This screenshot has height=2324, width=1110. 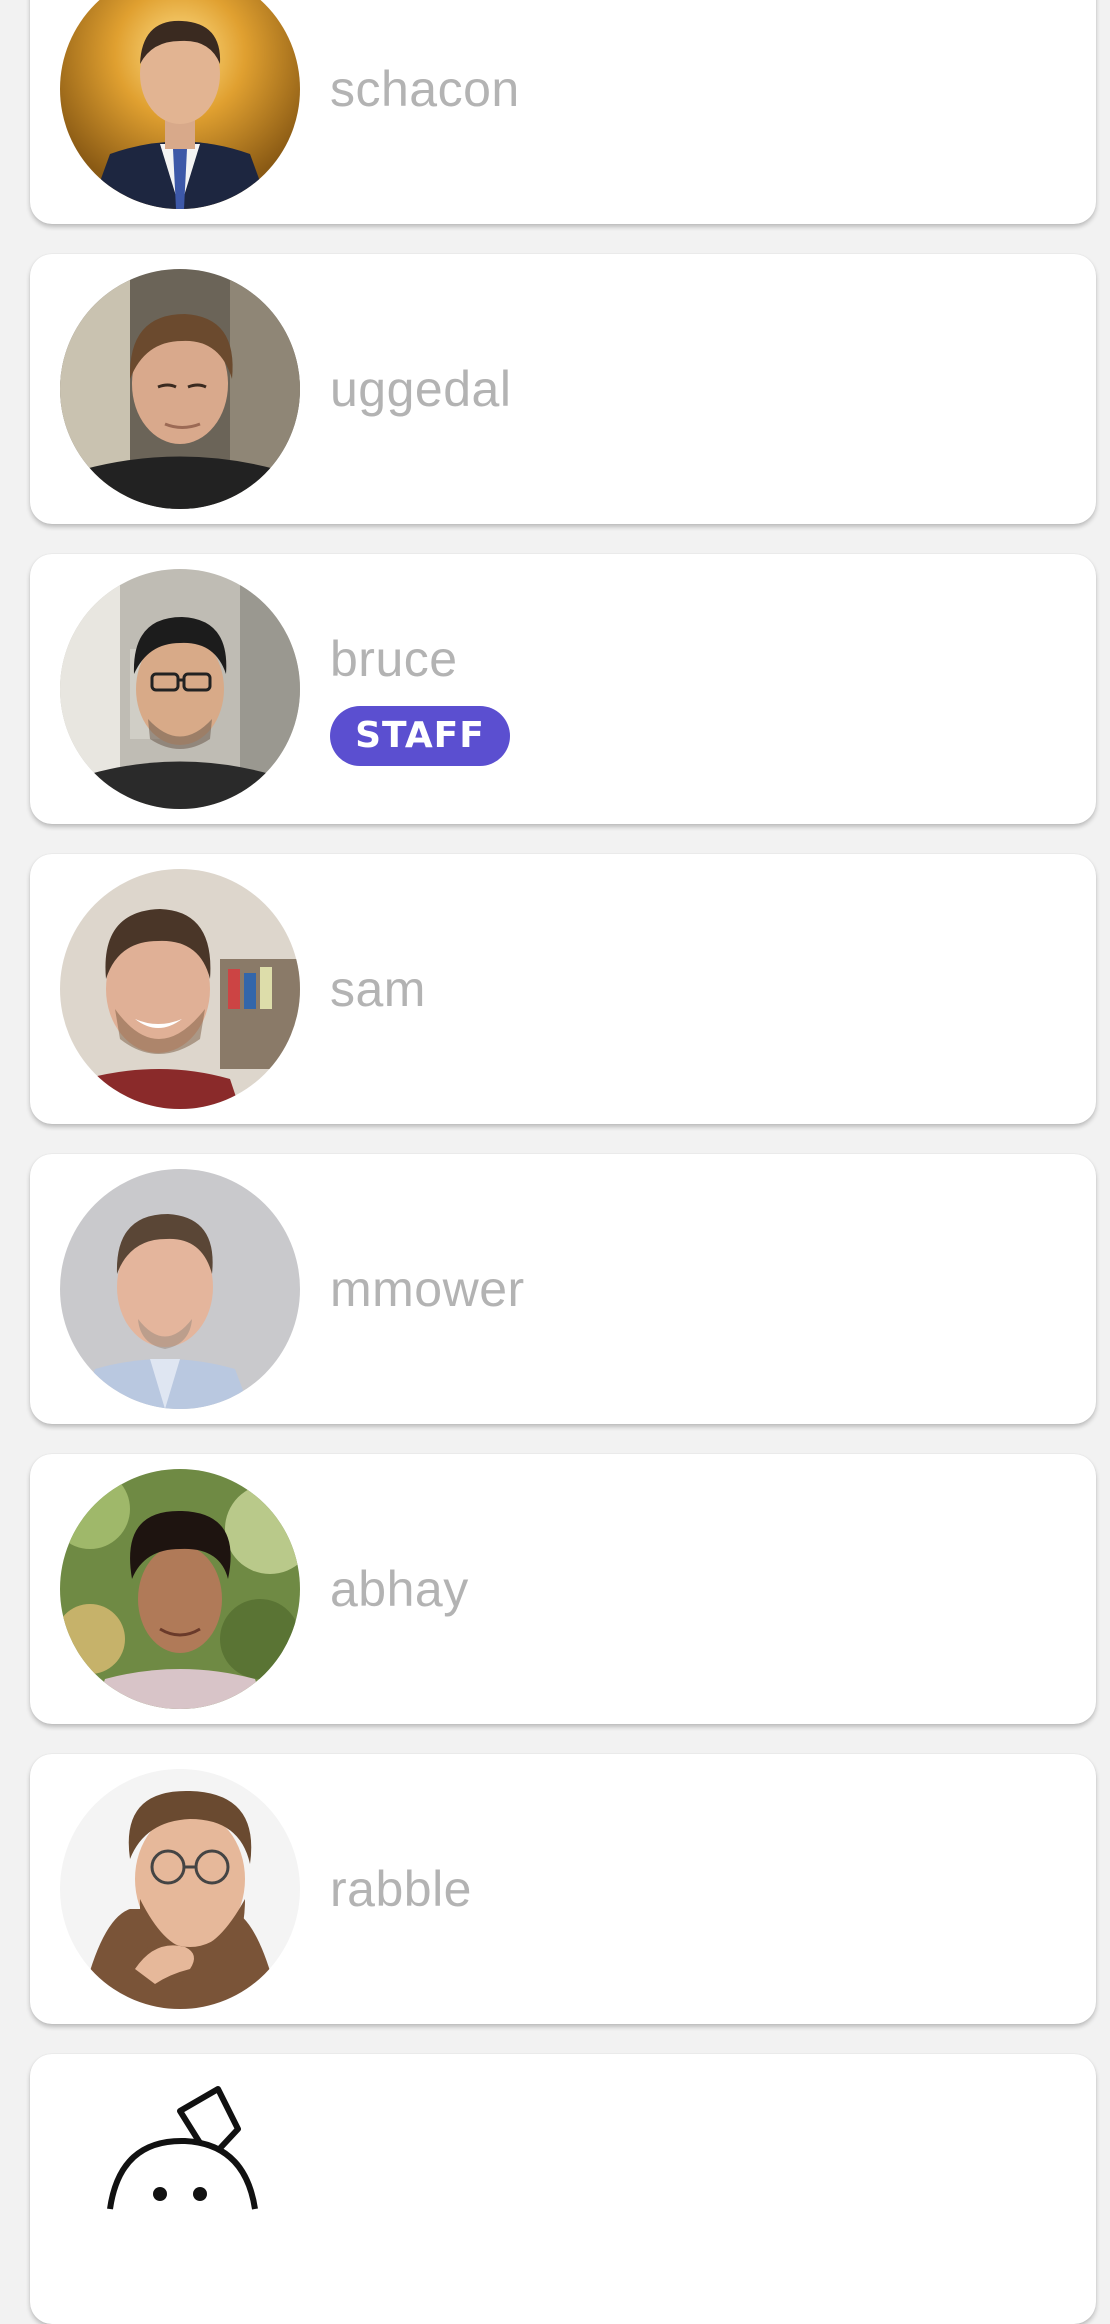 I want to click on username: abhay, so click(x=399, y=1589).